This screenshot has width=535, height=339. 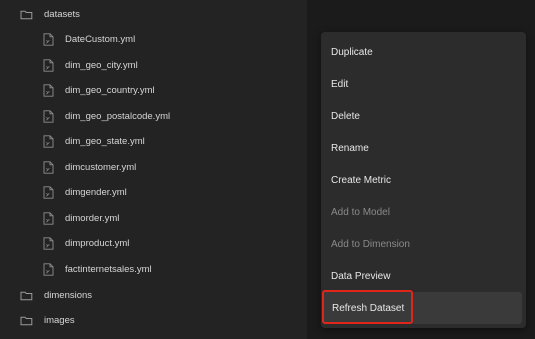 What do you see at coordinates (92, 218) in the screenshot?
I see `tree-file-label: dimorder.yml` at bounding box center [92, 218].